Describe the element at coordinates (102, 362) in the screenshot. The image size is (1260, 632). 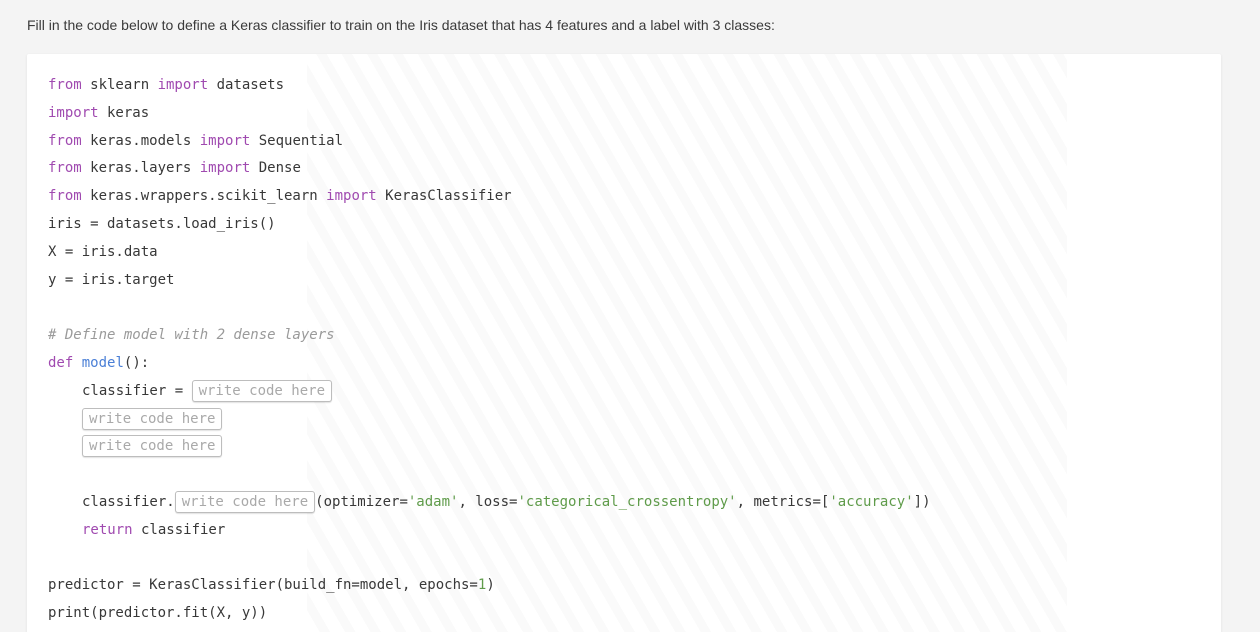
I see `function-name: model` at that location.